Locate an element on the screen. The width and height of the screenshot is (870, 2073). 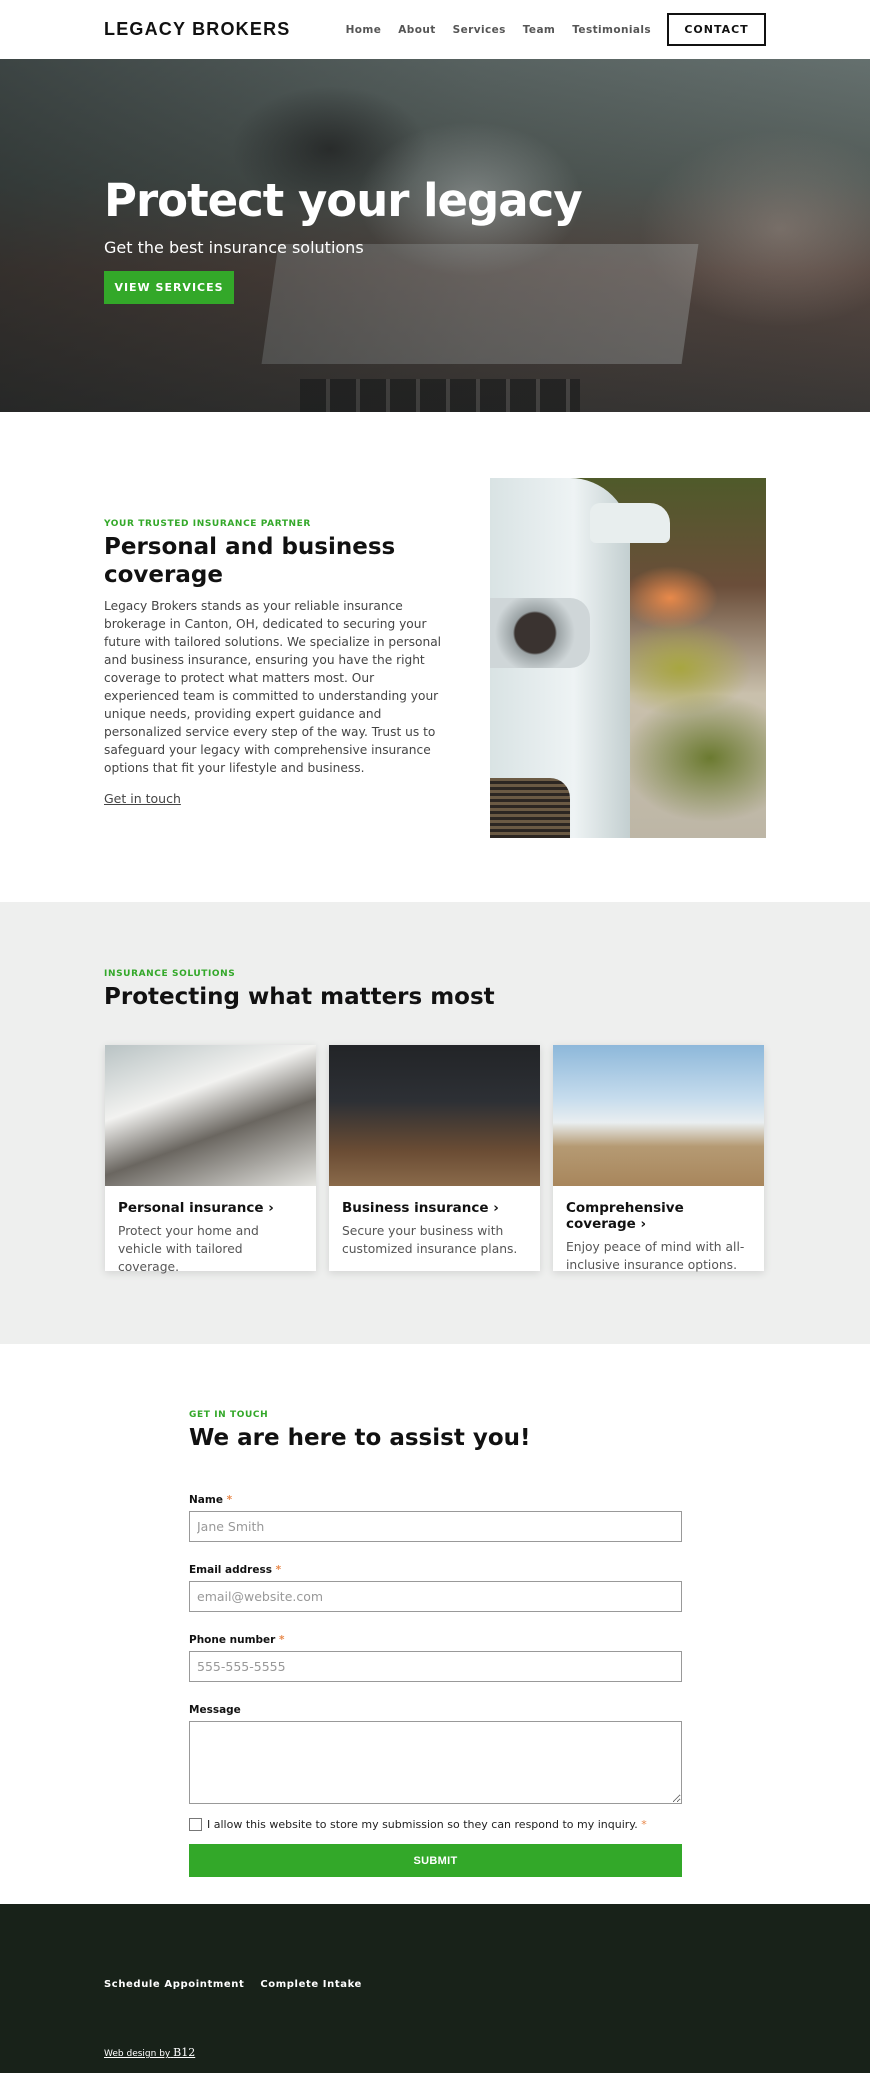
message-textarea is located at coordinates (435, 1762).